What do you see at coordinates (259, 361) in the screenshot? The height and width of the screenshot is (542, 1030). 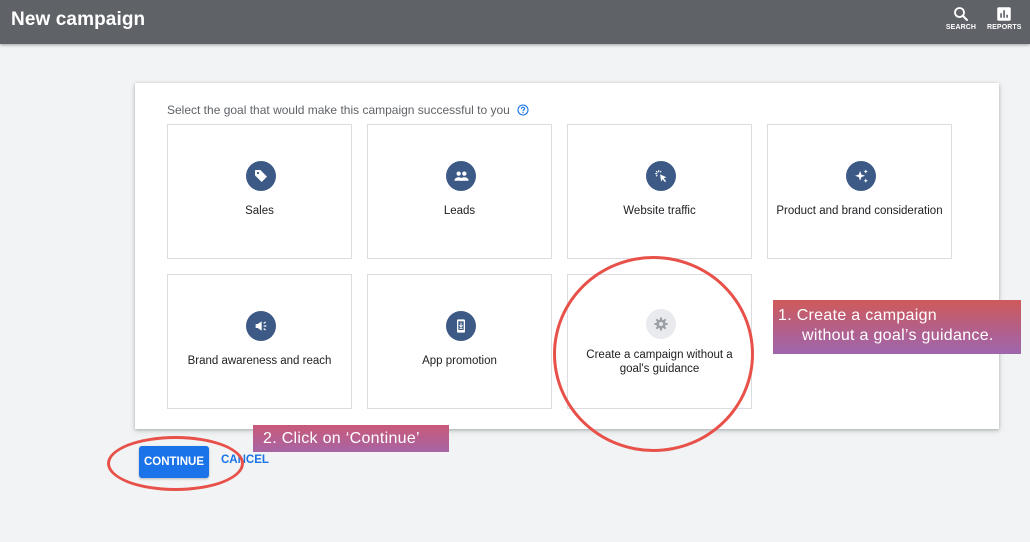 I see `goal-tile-label: Brand awareness and reach` at bounding box center [259, 361].